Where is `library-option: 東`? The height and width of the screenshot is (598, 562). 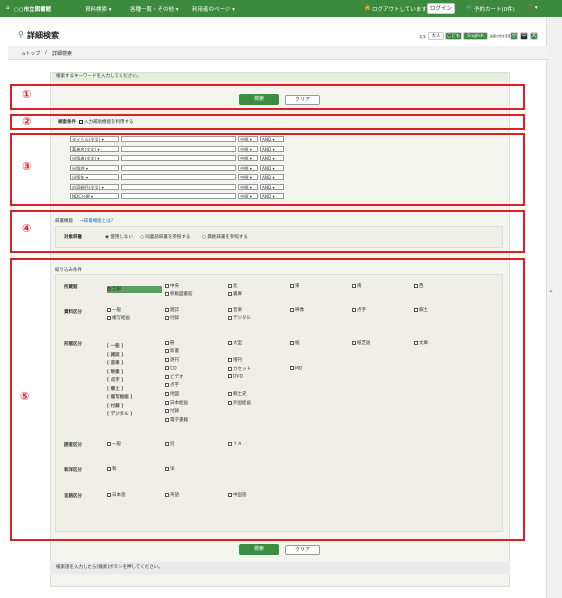
library-option: 東 is located at coordinates (295, 286).